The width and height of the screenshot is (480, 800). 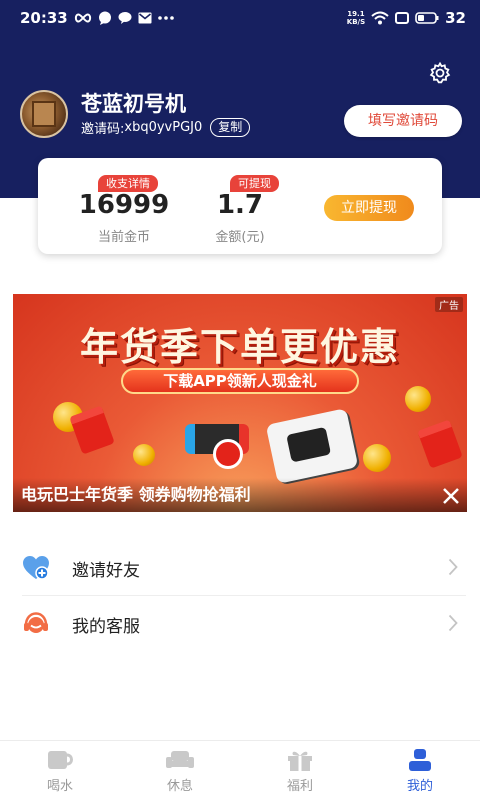 I want to click on battery-level: 32, so click(x=455, y=18).